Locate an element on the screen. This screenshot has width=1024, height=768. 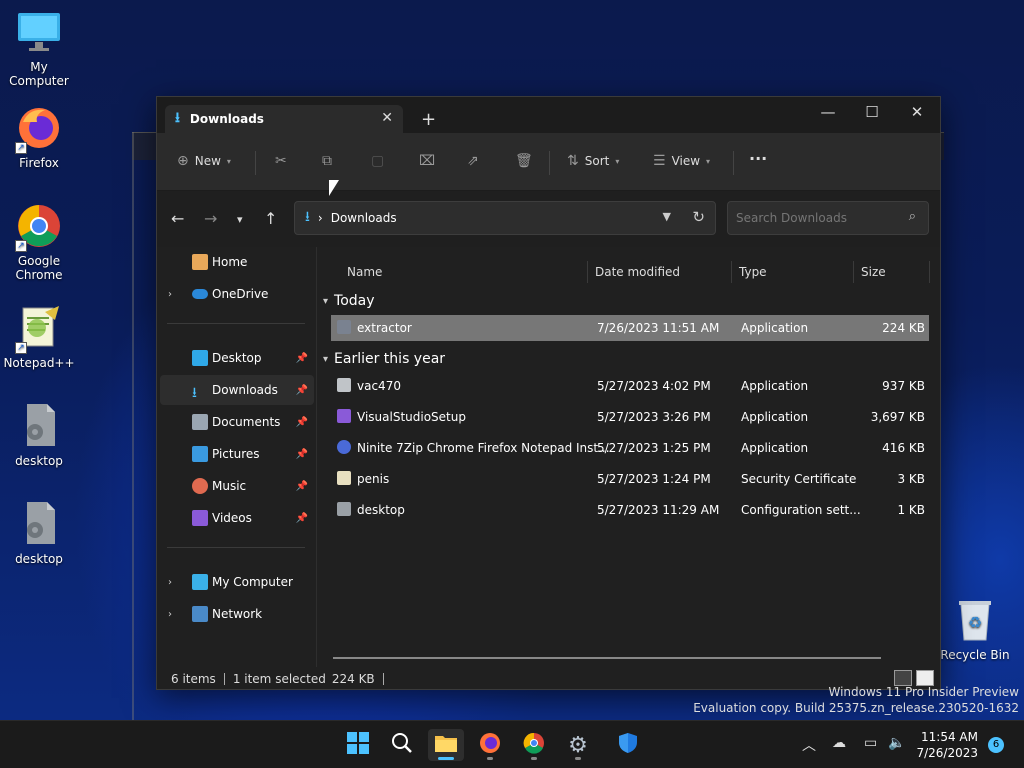
desktop-icon-firefox: ↗ Firefox is located at coordinates (39, 137).